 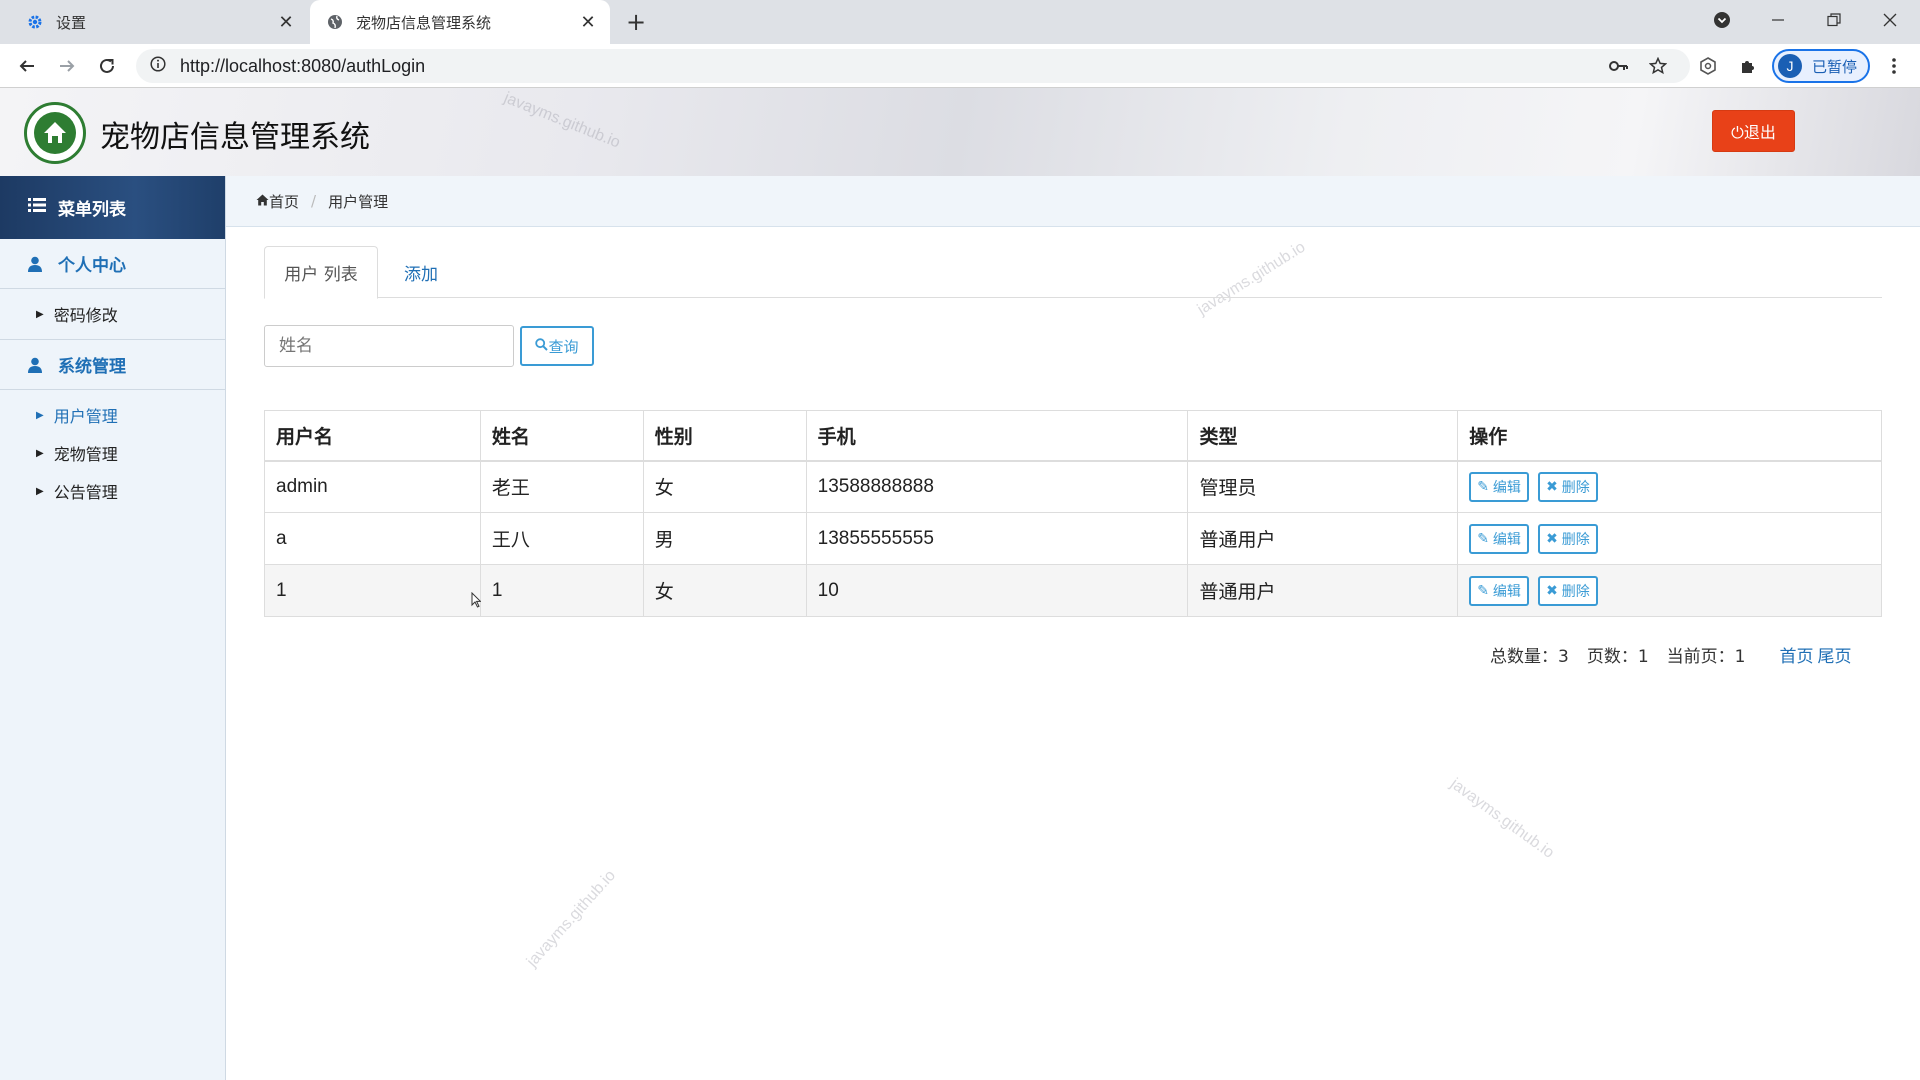 I want to click on back-arrow-icon, so click(x=27, y=66).